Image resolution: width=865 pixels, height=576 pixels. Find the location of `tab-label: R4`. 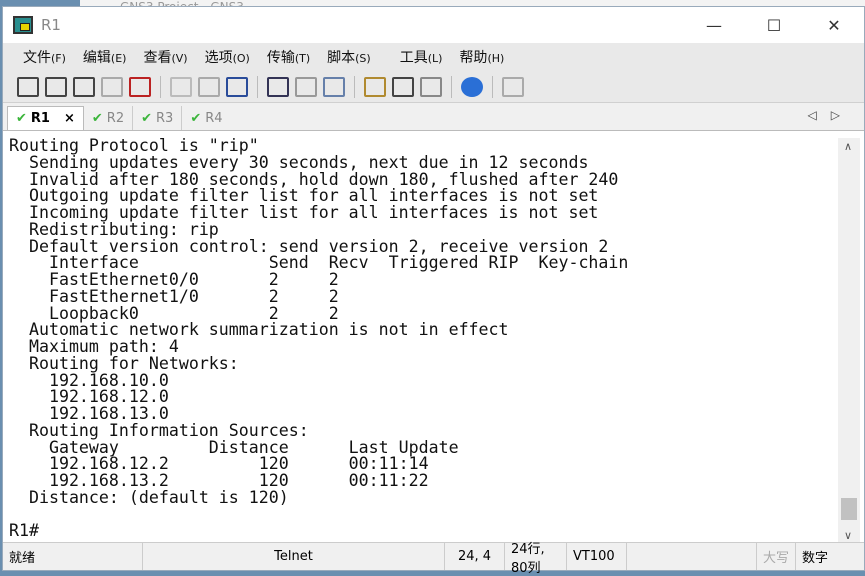

tab-label: R4 is located at coordinates (214, 118).